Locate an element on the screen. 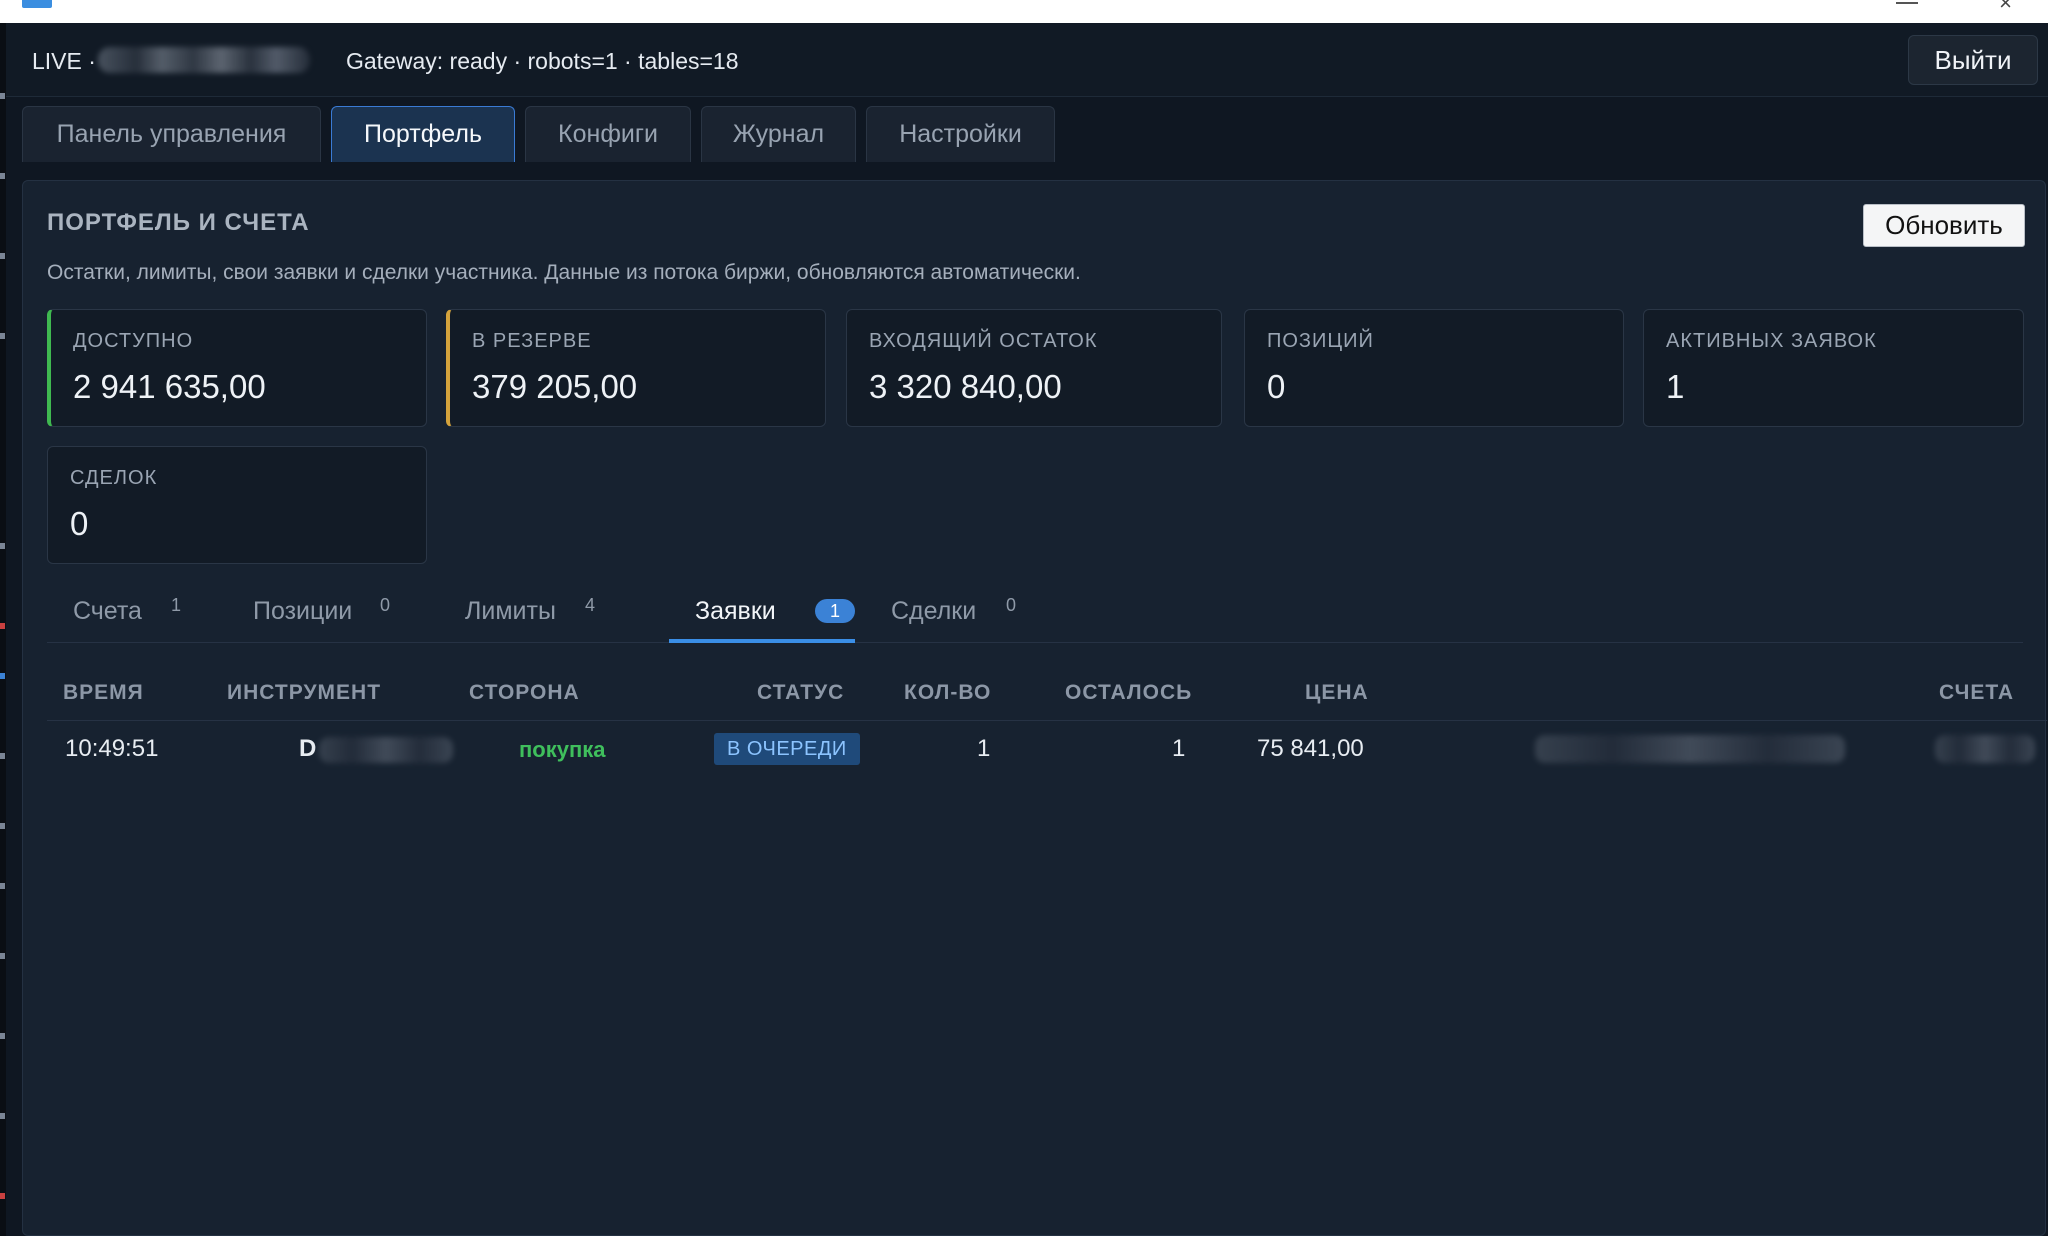  subtab-accounts: Счета 1 is located at coordinates (127, 619).